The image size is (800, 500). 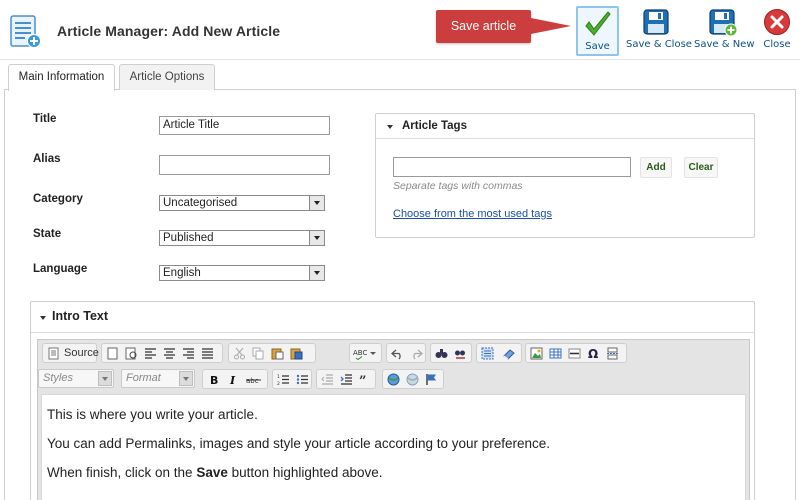 I want to click on editor-toolbar-row-2: Styles Format B I abc 12 ”, so click(x=393, y=390).